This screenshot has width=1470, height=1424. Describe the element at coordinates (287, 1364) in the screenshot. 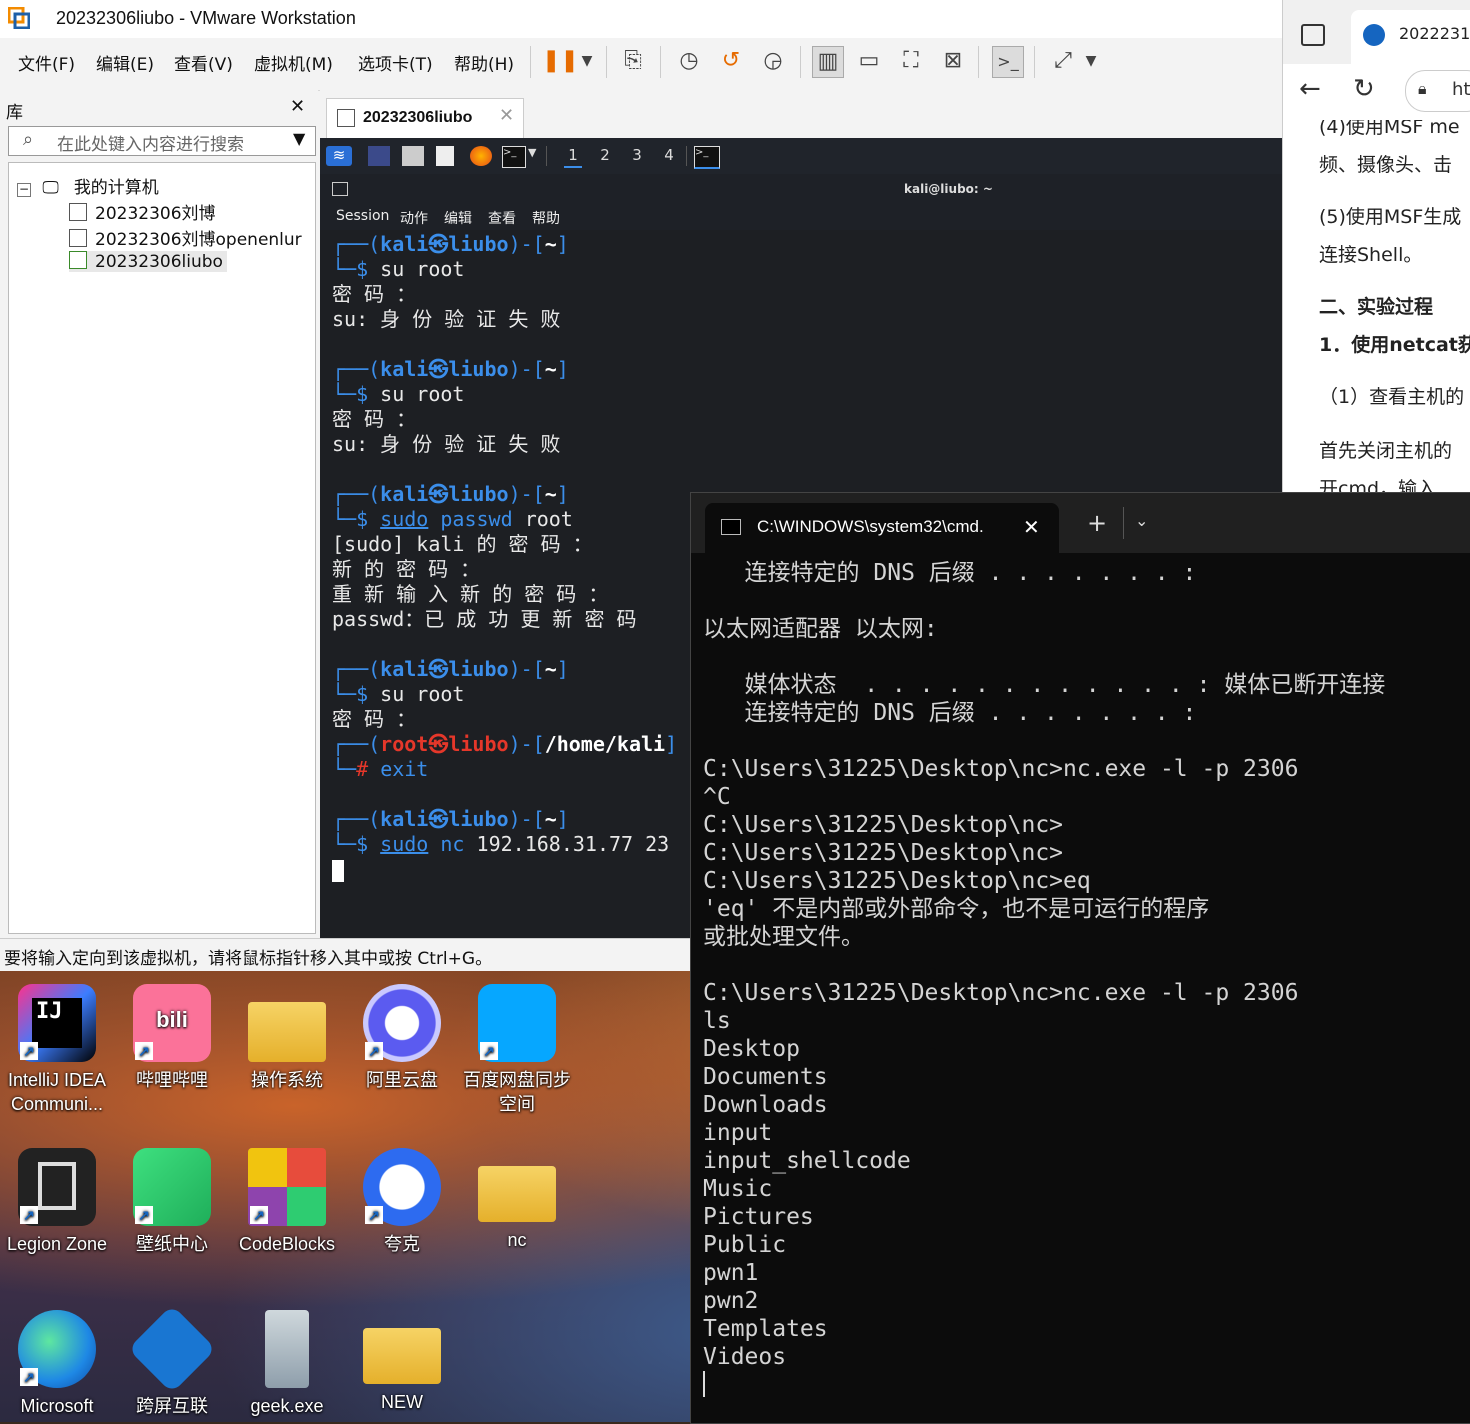

I see `desktop-icon-geek: geek.exe` at that location.